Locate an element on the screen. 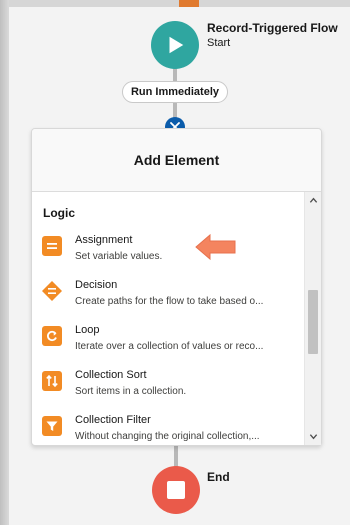 The height and width of the screenshot is (525, 350). end-node is located at coordinates (176, 490).